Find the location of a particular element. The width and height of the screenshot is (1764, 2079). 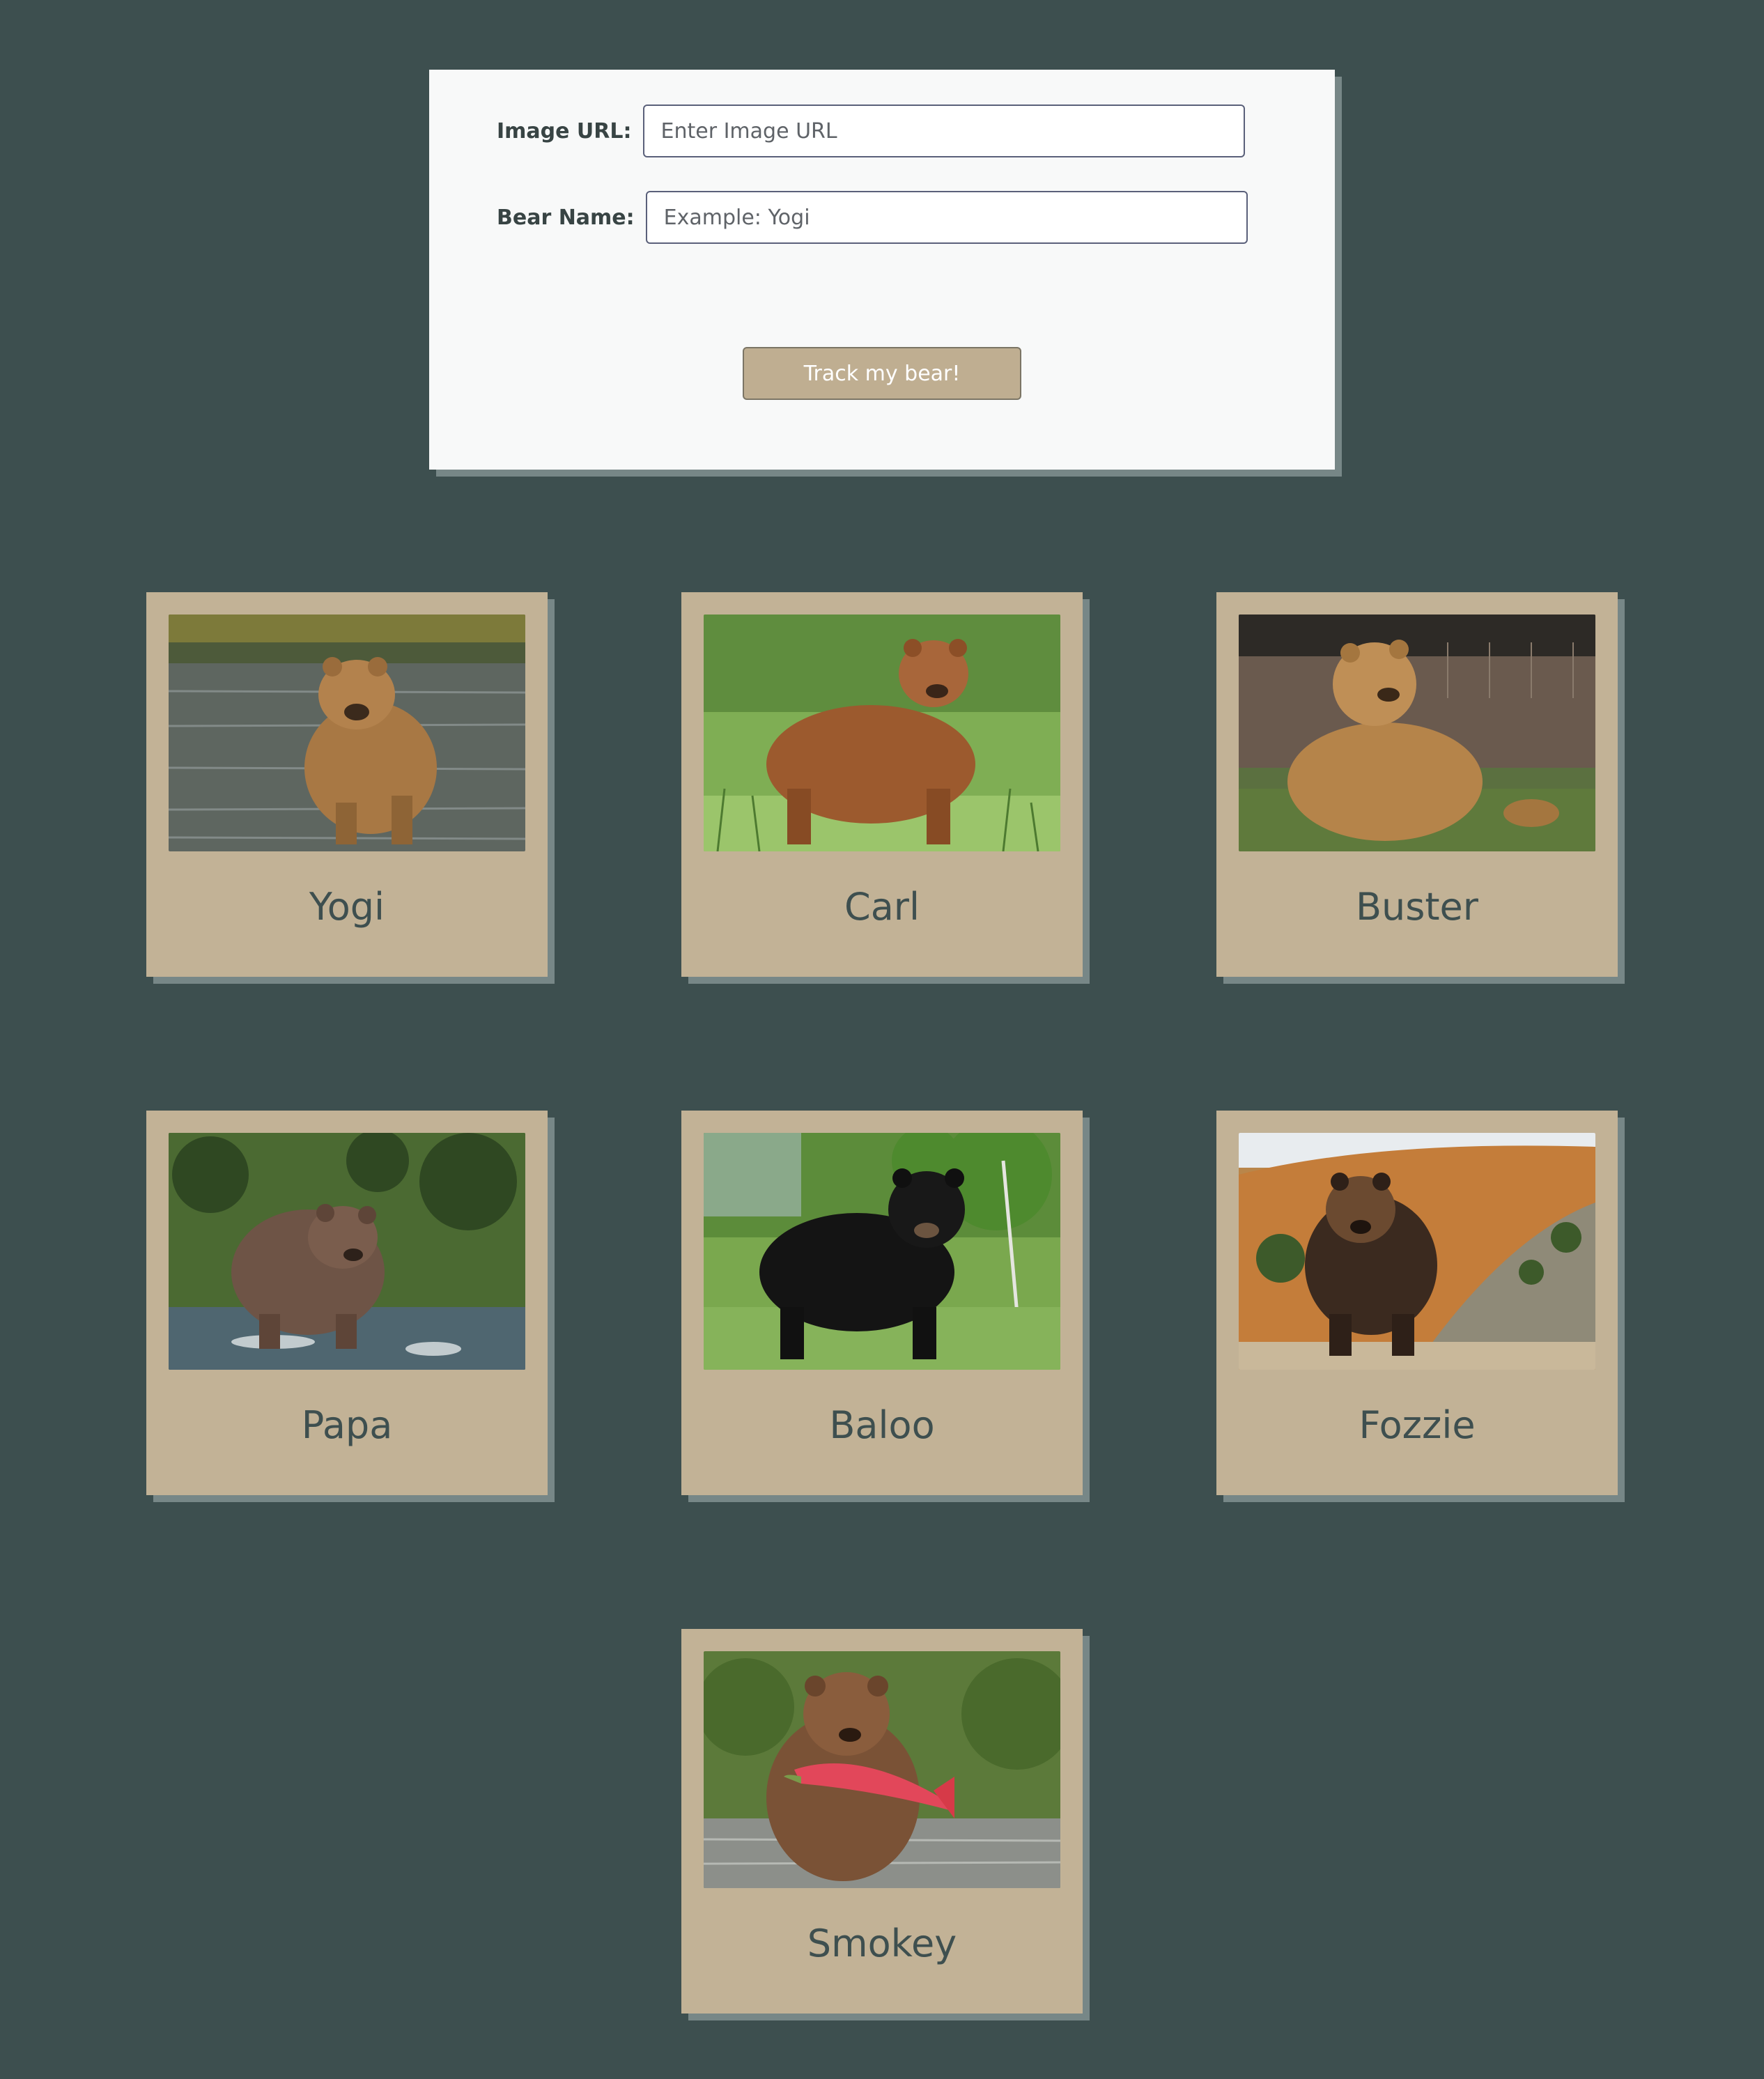

bear-photo-fozzie is located at coordinates (1417, 1251).